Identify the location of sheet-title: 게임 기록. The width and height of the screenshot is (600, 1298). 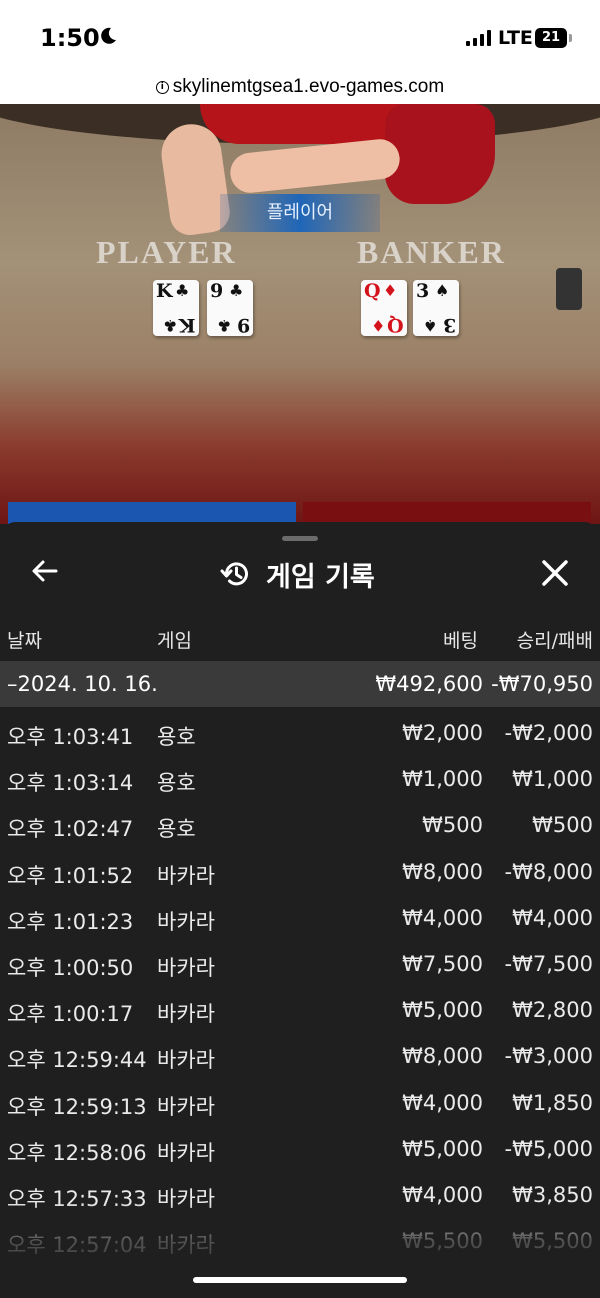
(320, 577).